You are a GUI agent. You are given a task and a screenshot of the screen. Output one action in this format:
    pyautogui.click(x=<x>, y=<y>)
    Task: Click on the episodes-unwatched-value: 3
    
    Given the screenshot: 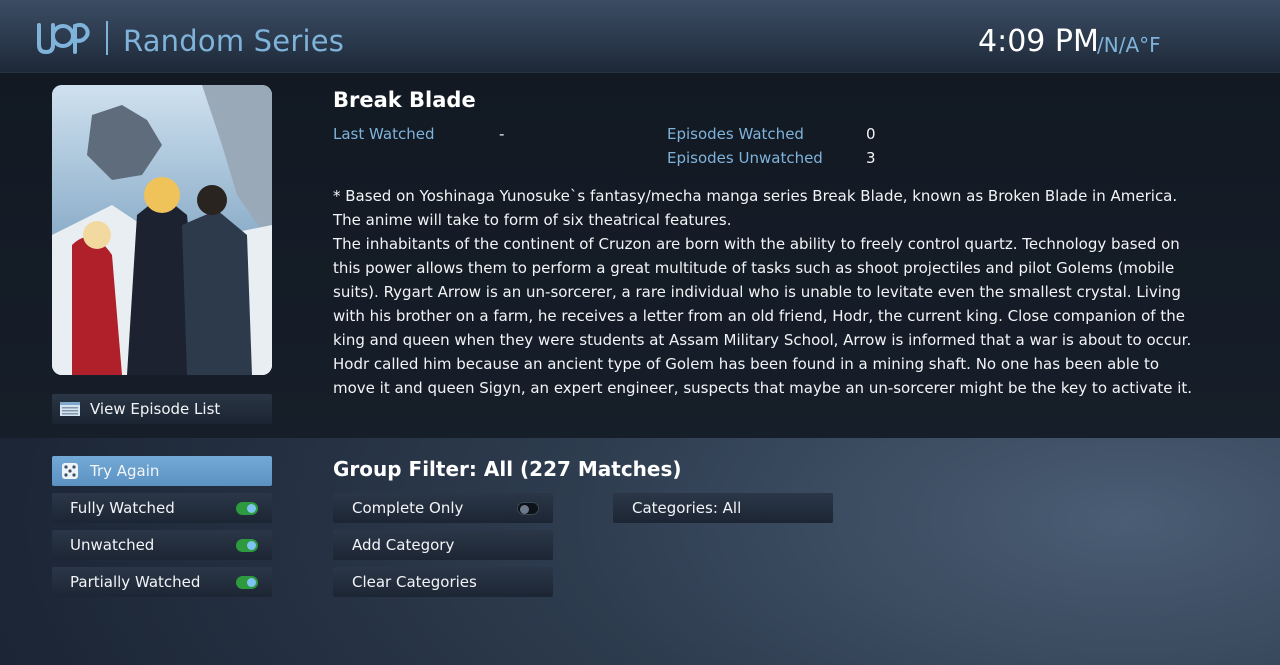 What is the action you would take?
    pyautogui.click(x=871, y=158)
    